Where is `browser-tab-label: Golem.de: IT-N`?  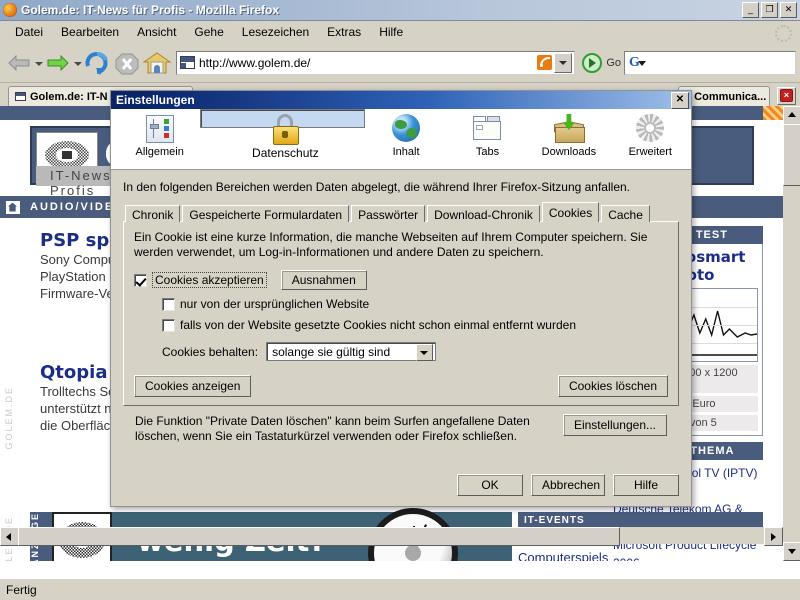 browser-tab-label: Golem.de: IT-N is located at coordinates (69, 96).